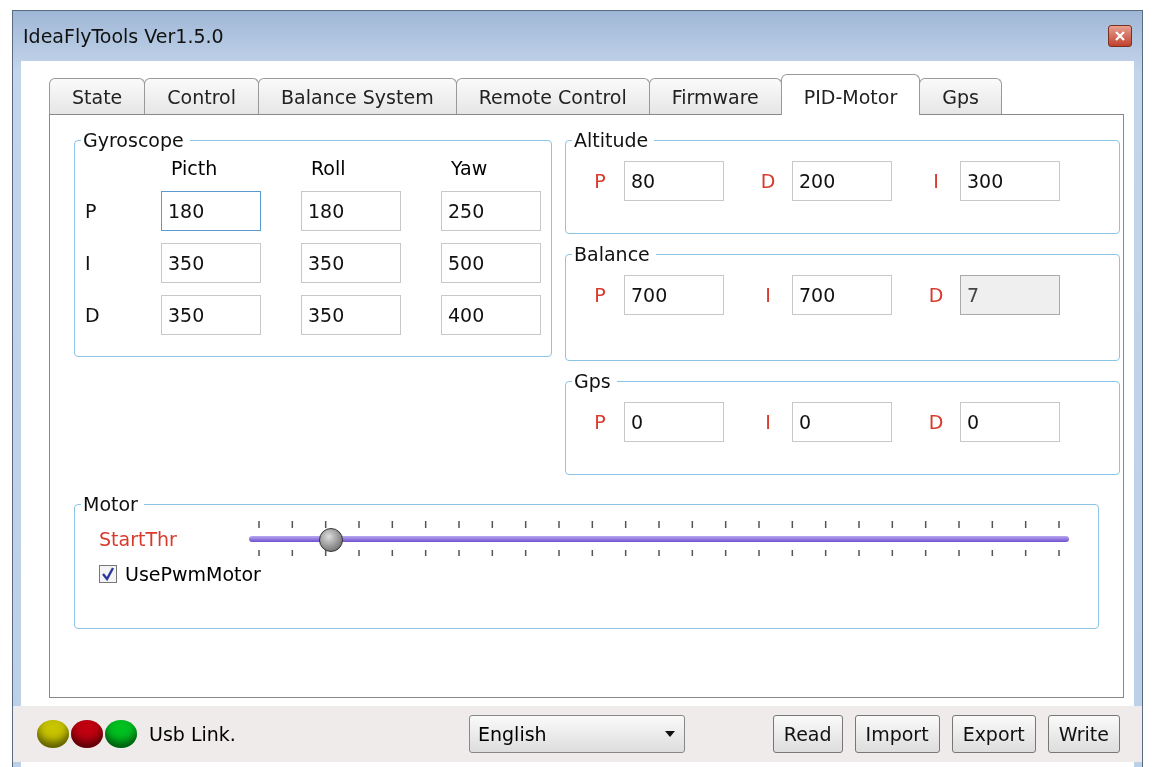  I want to click on slider-thumb, so click(331, 540).